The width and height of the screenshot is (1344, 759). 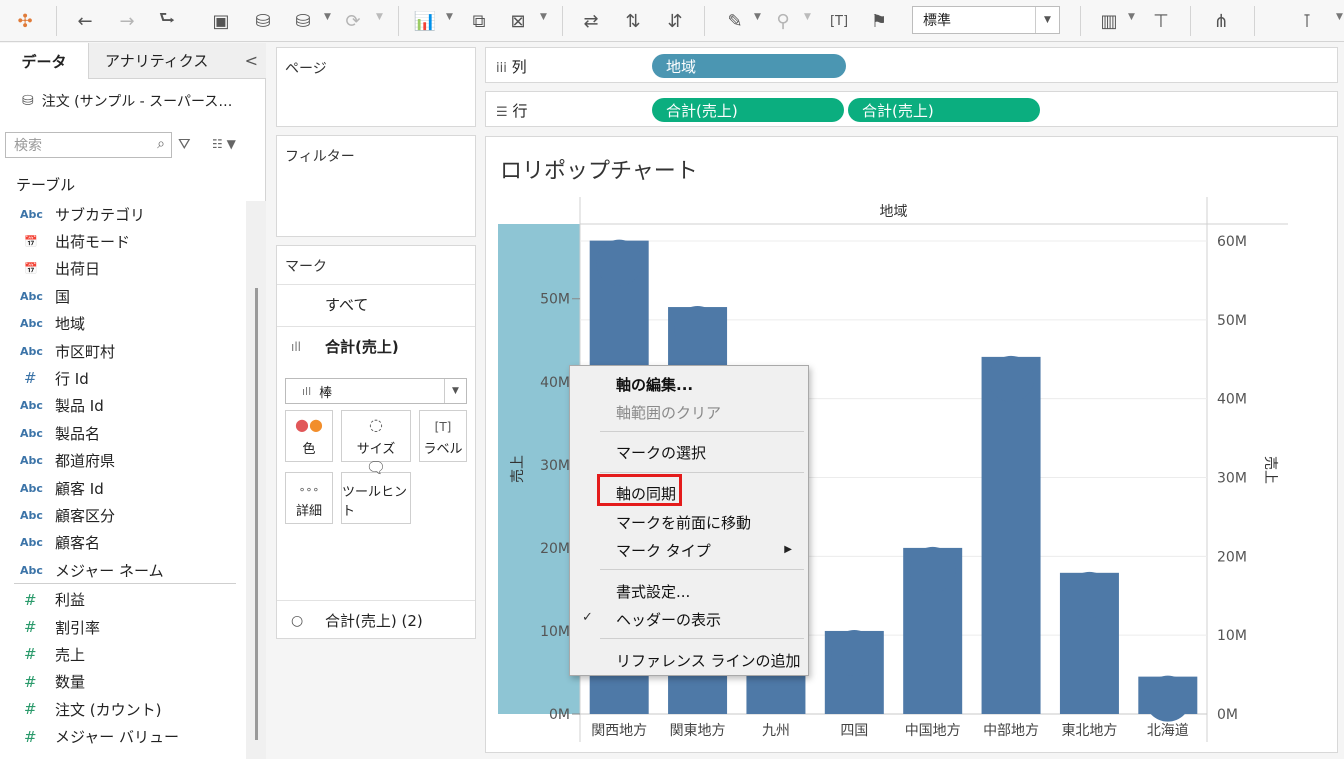 What do you see at coordinates (555, 632) in the screenshot?
I see `left-axis-tick-label: 10M` at bounding box center [555, 632].